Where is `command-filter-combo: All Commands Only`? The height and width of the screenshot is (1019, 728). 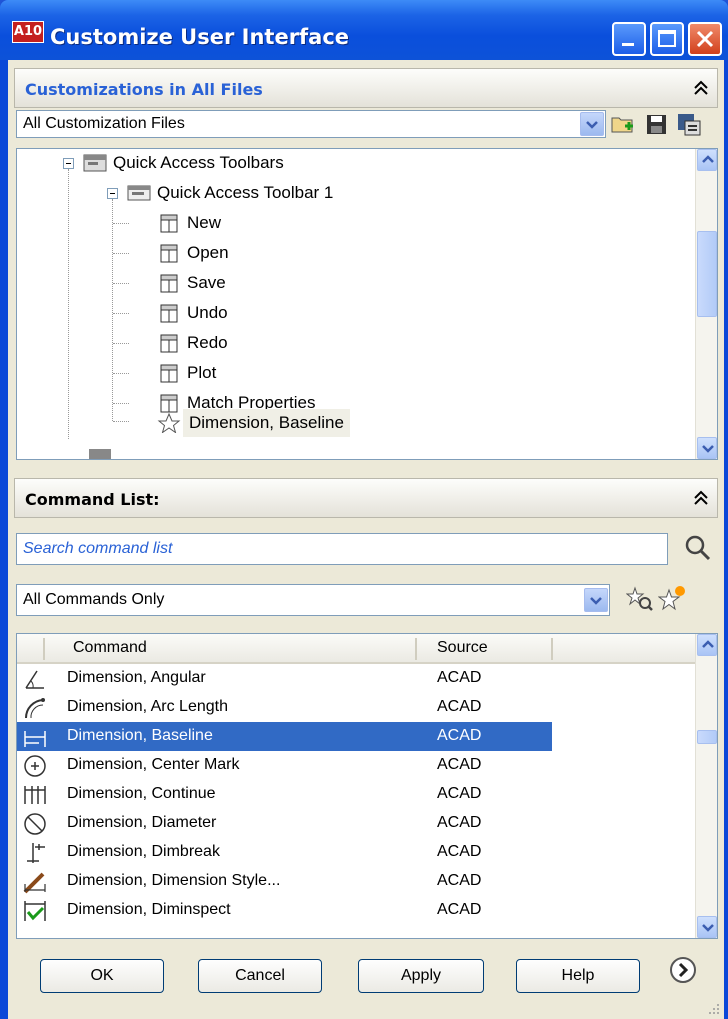 command-filter-combo: All Commands Only is located at coordinates (313, 600).